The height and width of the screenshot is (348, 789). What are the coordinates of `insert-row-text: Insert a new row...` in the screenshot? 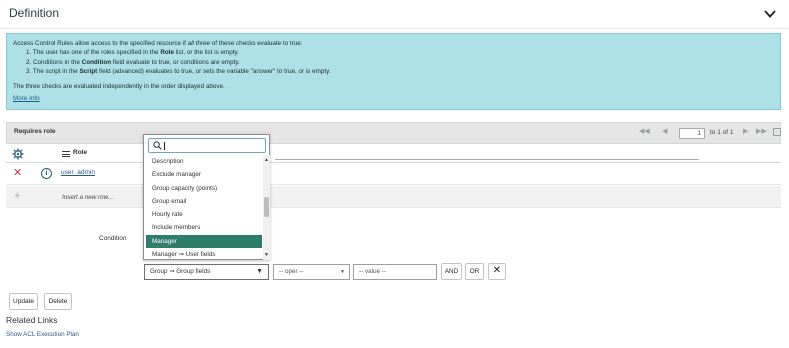 It's located at (87, 197).